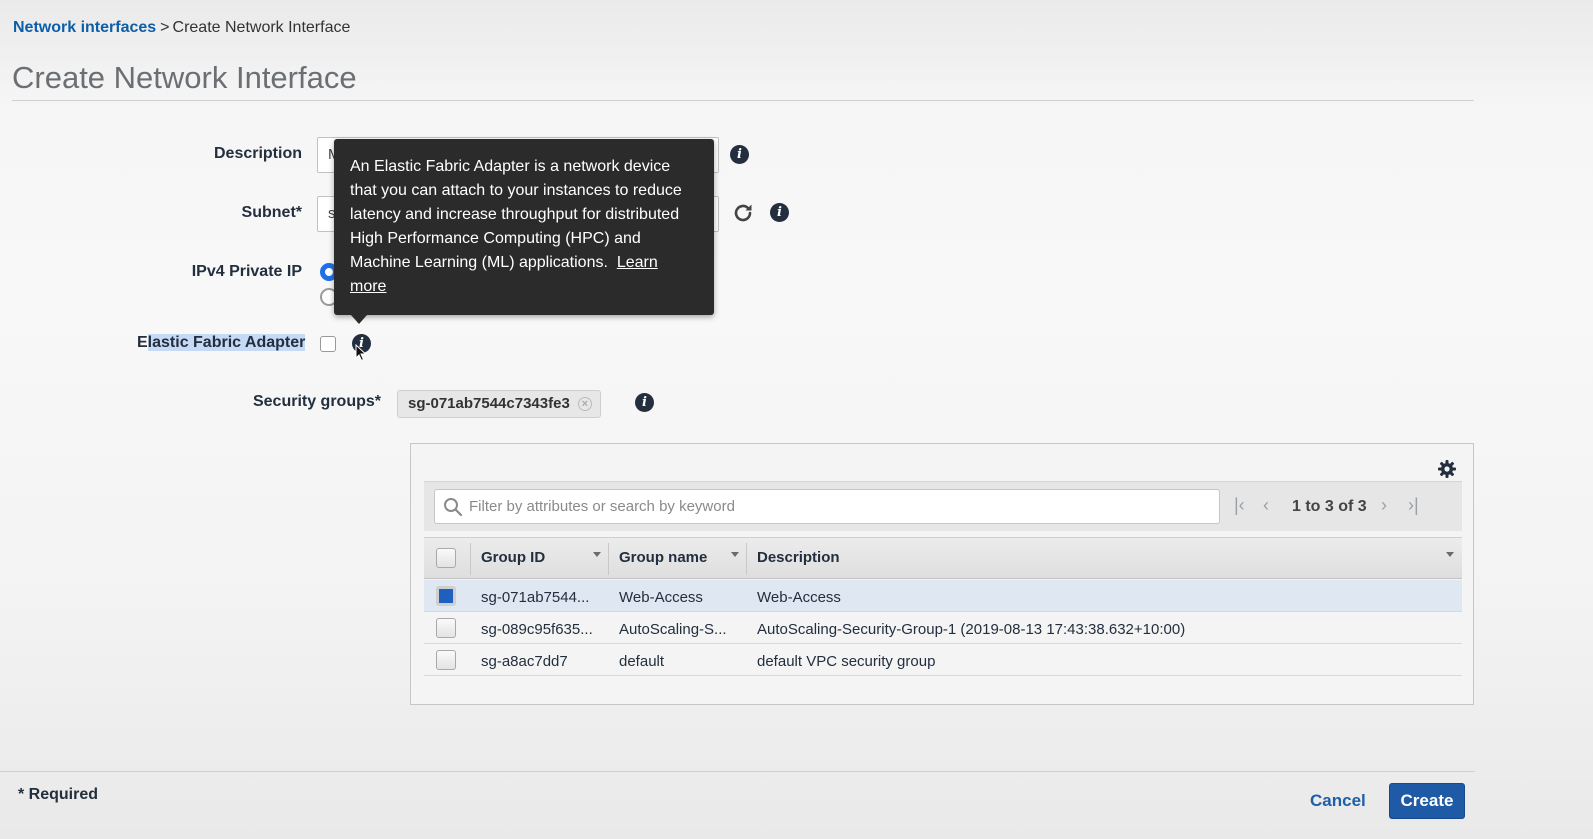 The height and width of the screenshot is (839, 1593). What do you see at coordinates (359, 319) in the screenshot?
I see `tooltip-arrow` at bounding box center [359, 319].